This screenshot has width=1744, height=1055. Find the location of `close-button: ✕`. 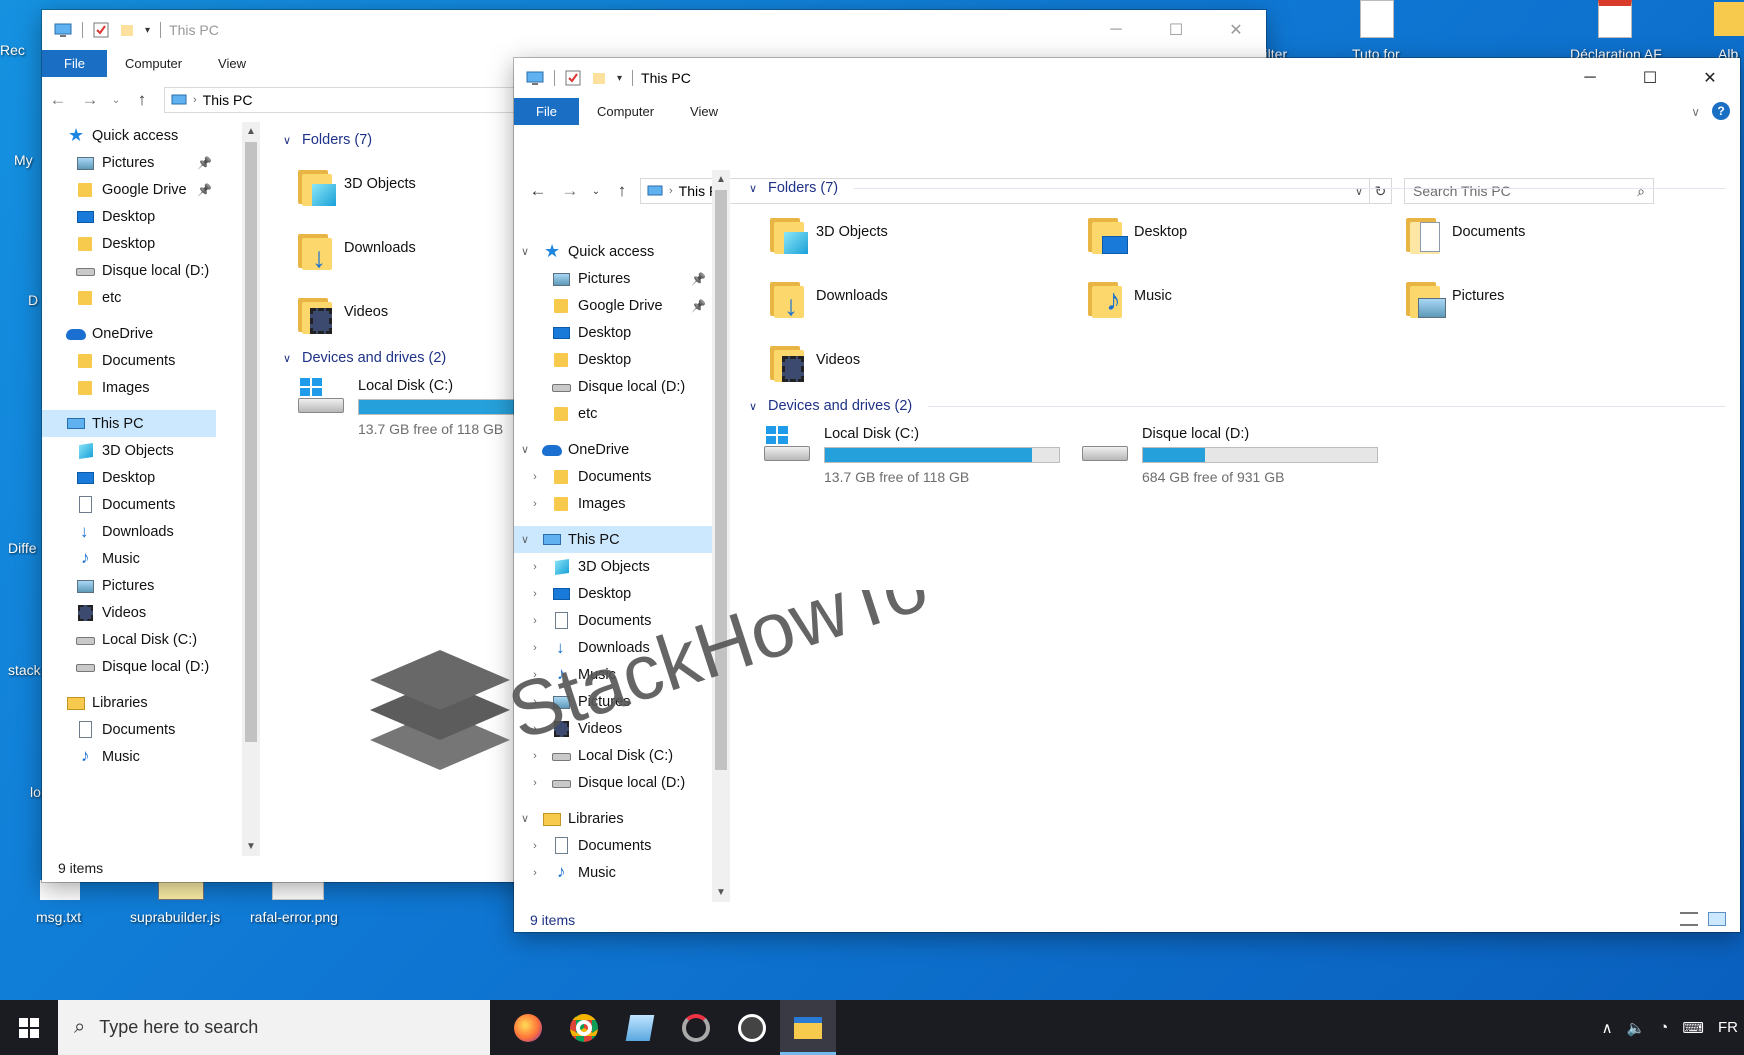

close-button: ✕ is located at coordinates (1710, 78).